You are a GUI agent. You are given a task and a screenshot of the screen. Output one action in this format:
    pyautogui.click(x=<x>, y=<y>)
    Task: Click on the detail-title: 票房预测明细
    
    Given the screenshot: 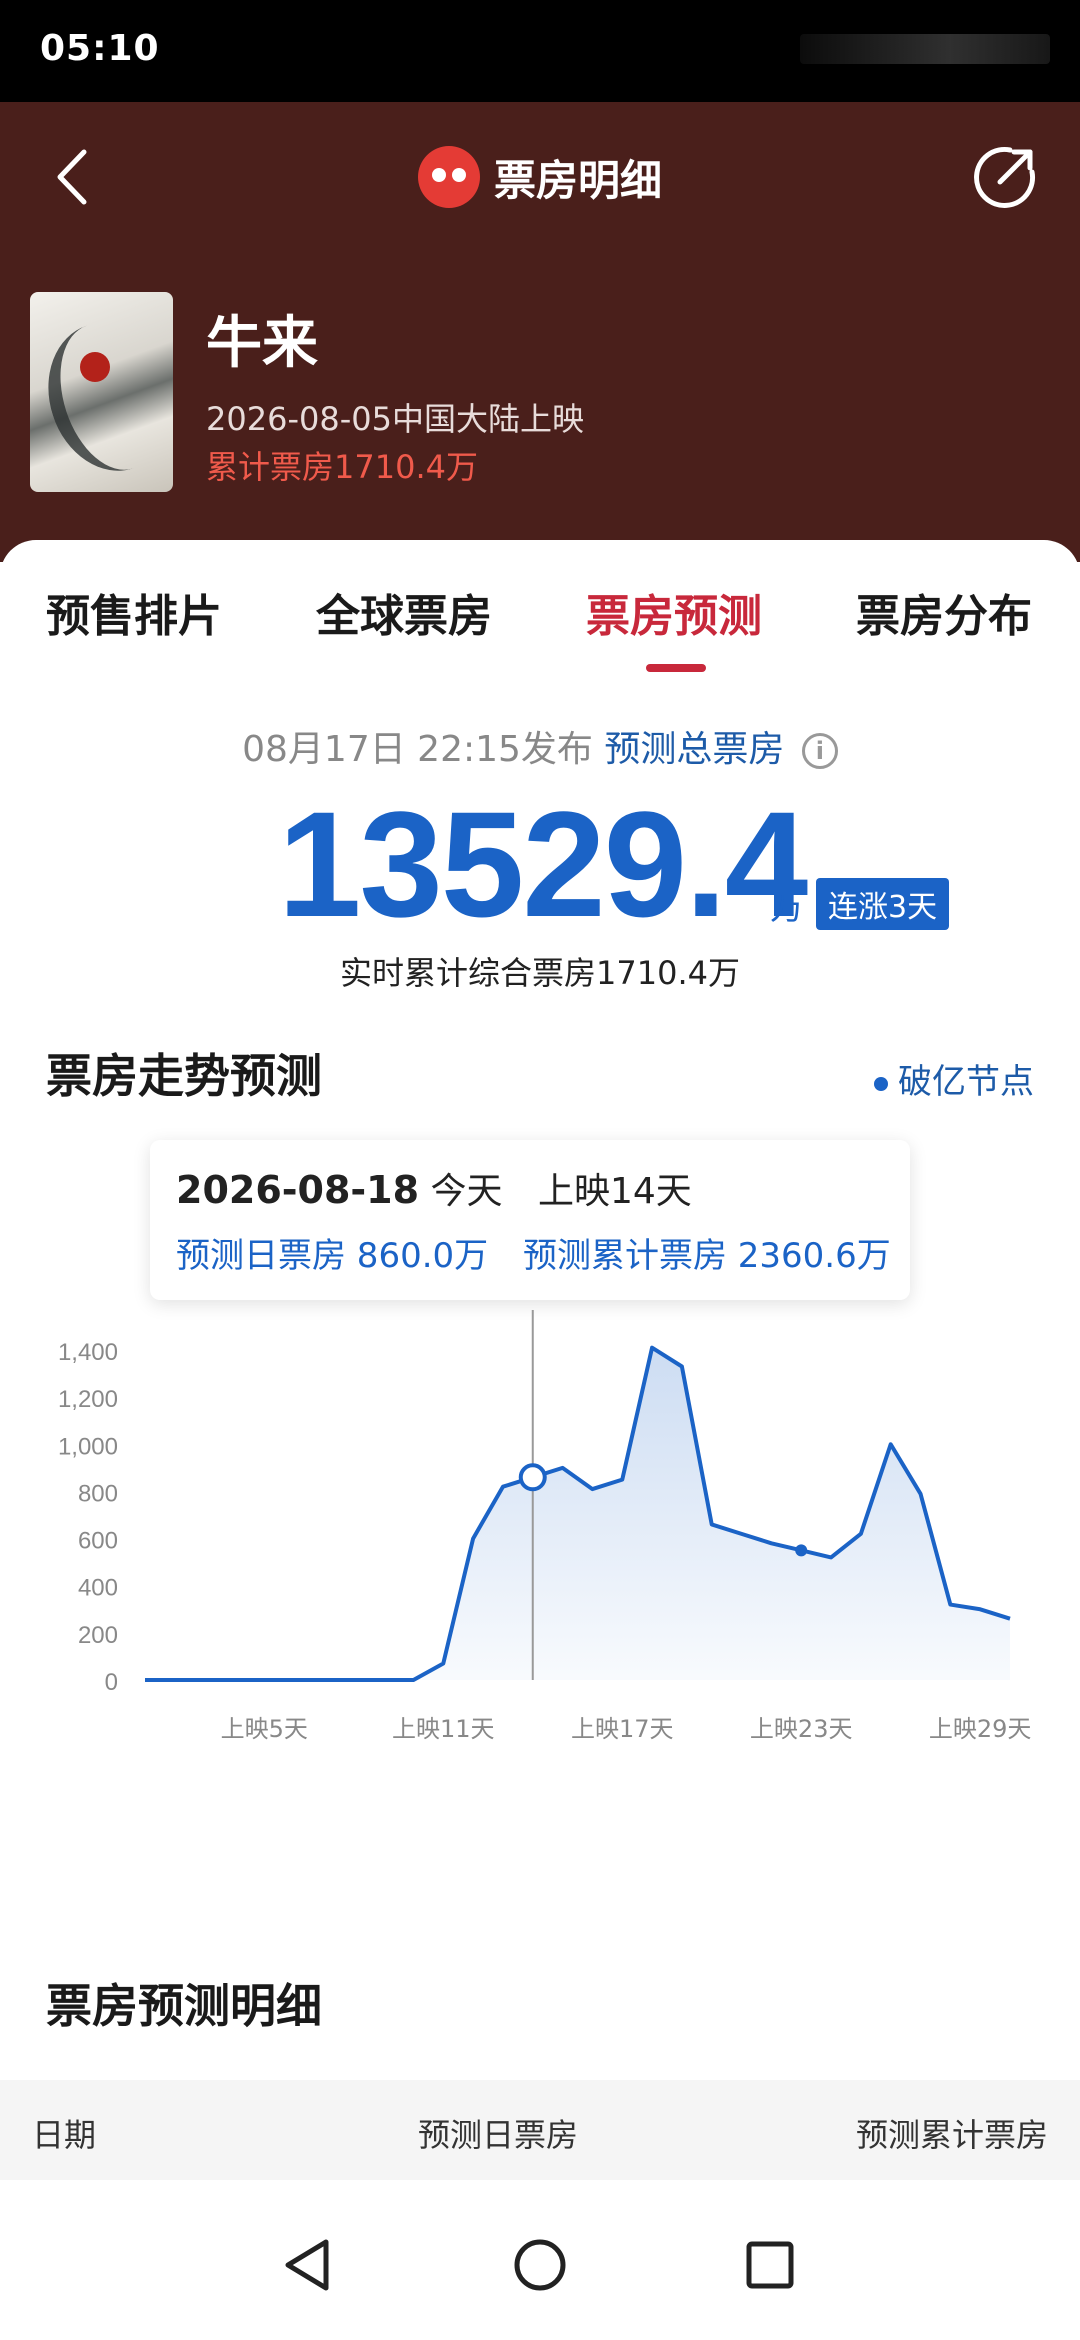 What is the action you would take?
    pyautogui.click(x=184, y=2006)
    